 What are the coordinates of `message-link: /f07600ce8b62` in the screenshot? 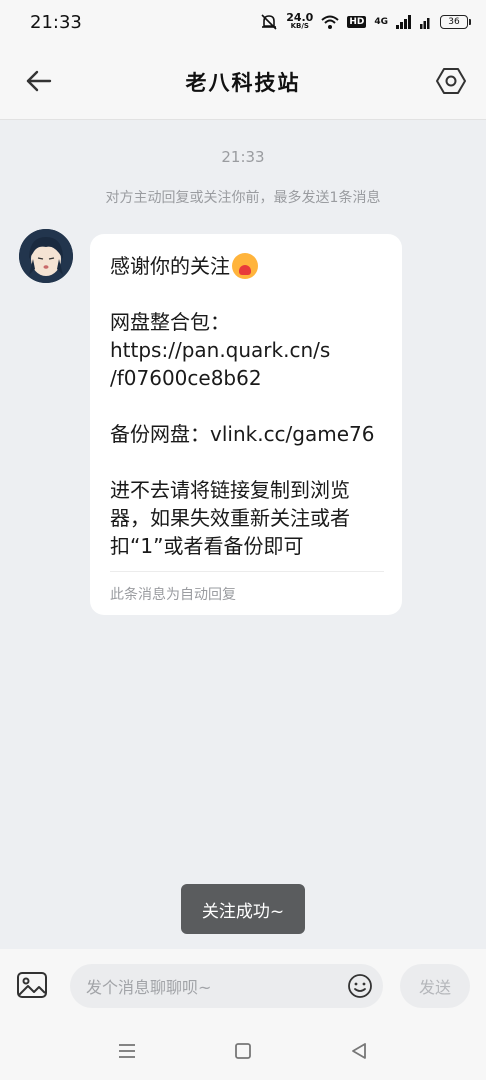 It's located at (247, 378).